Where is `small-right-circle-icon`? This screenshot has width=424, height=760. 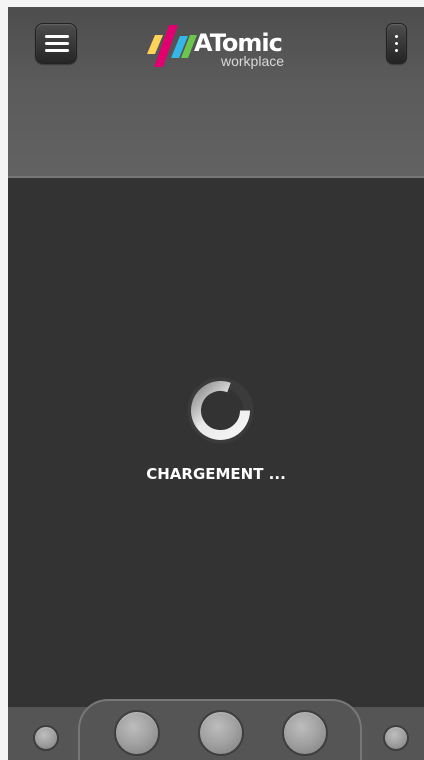 small-right-circle-icon is located at coordinates (396, 738).